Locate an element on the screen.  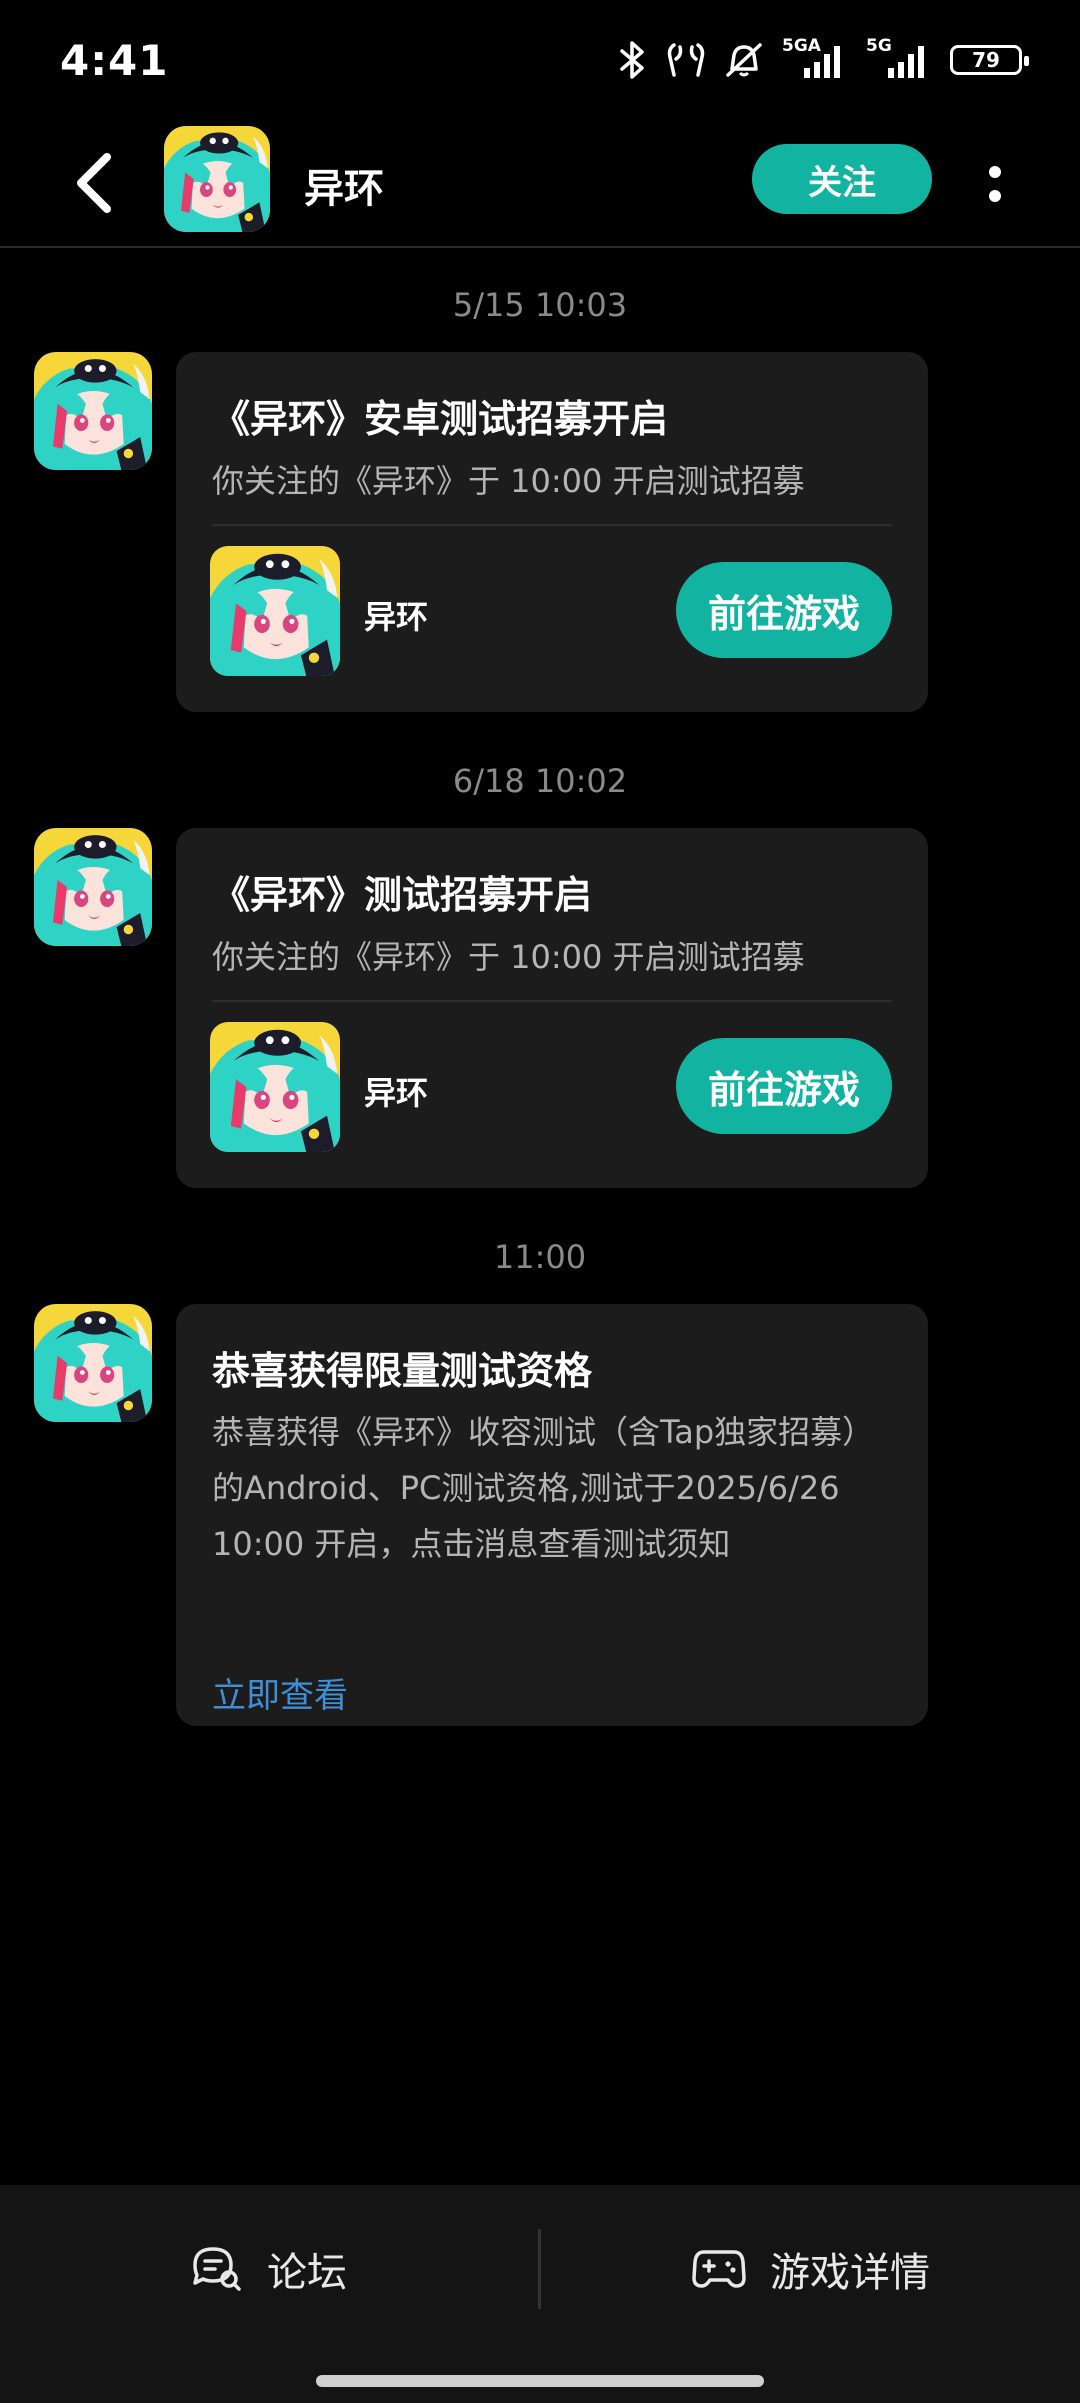
gamepad-icon is located at coordinates (719, 2269).